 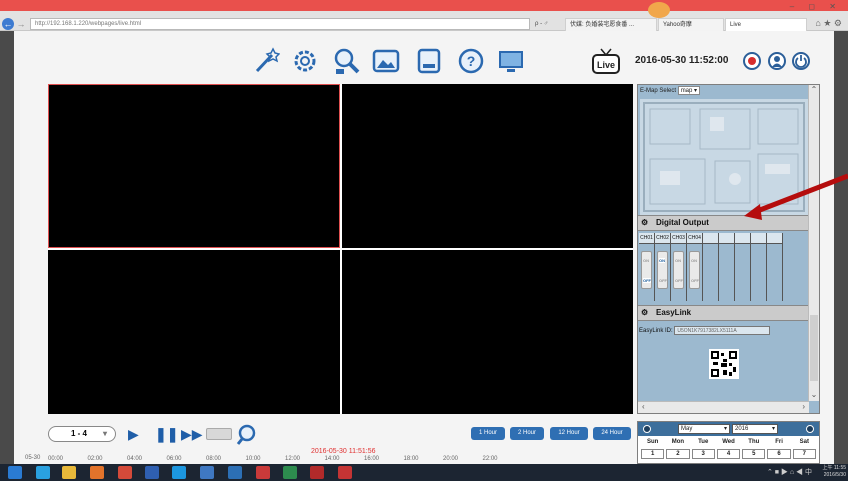 What do you see at coordinates (647, 429) in the screenshot?
I see `calendar-prev-icon` at bounding box center [647, 429].